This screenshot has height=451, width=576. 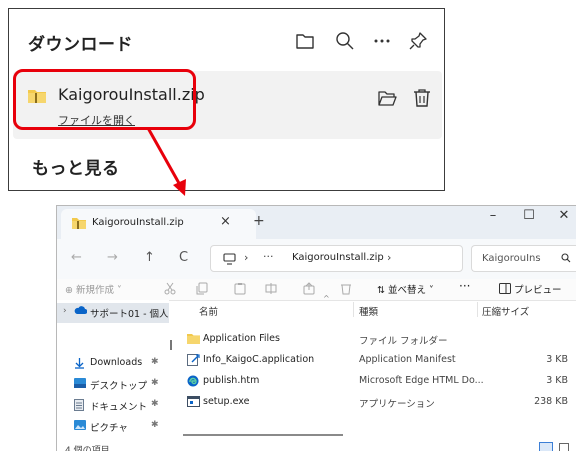 I want to click on sidebar-item-documents: ドキュメント ✱, so click(x=113, y=406).